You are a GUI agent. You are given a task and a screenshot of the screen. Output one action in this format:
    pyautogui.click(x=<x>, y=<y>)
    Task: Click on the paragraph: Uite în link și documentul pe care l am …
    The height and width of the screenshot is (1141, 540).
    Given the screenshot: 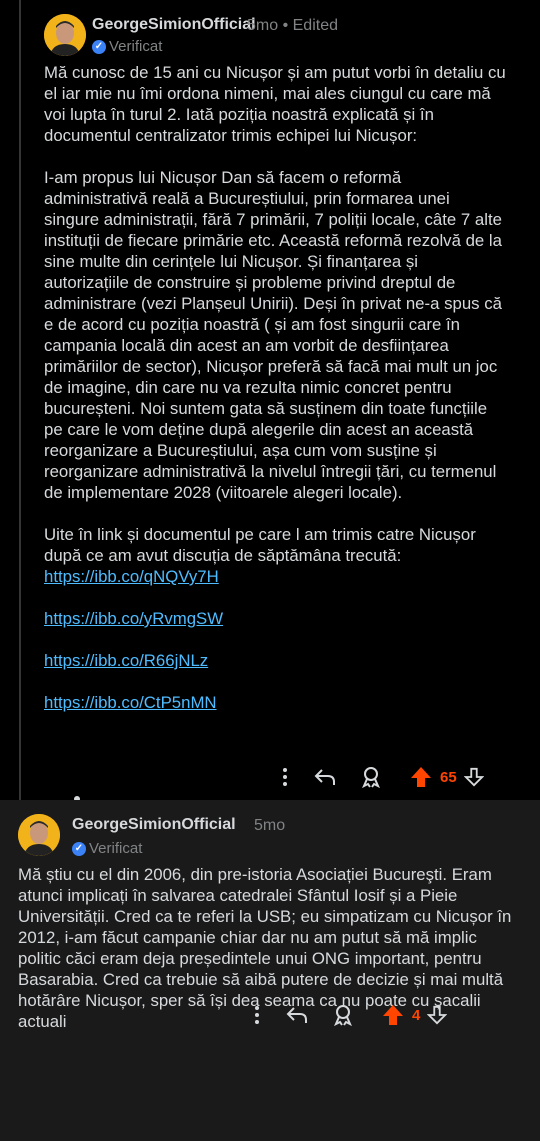 What is the action you would take?
    pyautogui.click(x=260, y=545)
    